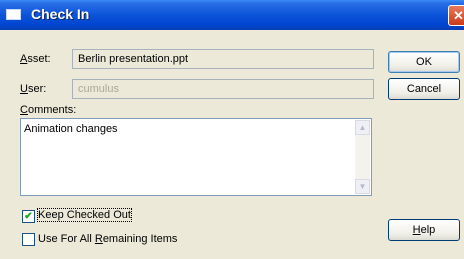 This screenshot has width=464, height=259. Describe the element at coordinates (48, 110) in the screenshot. I see `comments-label: Comments:` at that location.